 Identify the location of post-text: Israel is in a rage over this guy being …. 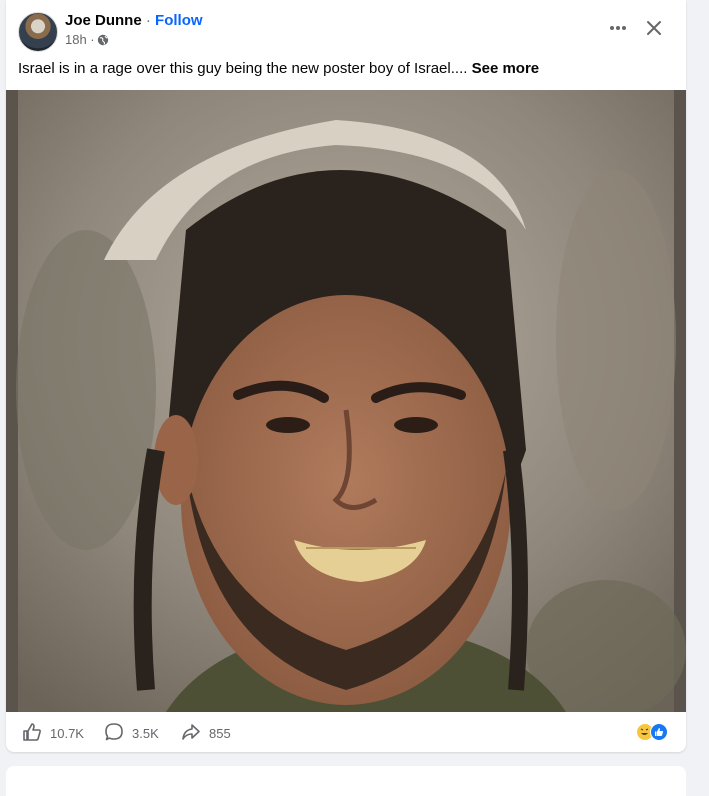
(278, 68).